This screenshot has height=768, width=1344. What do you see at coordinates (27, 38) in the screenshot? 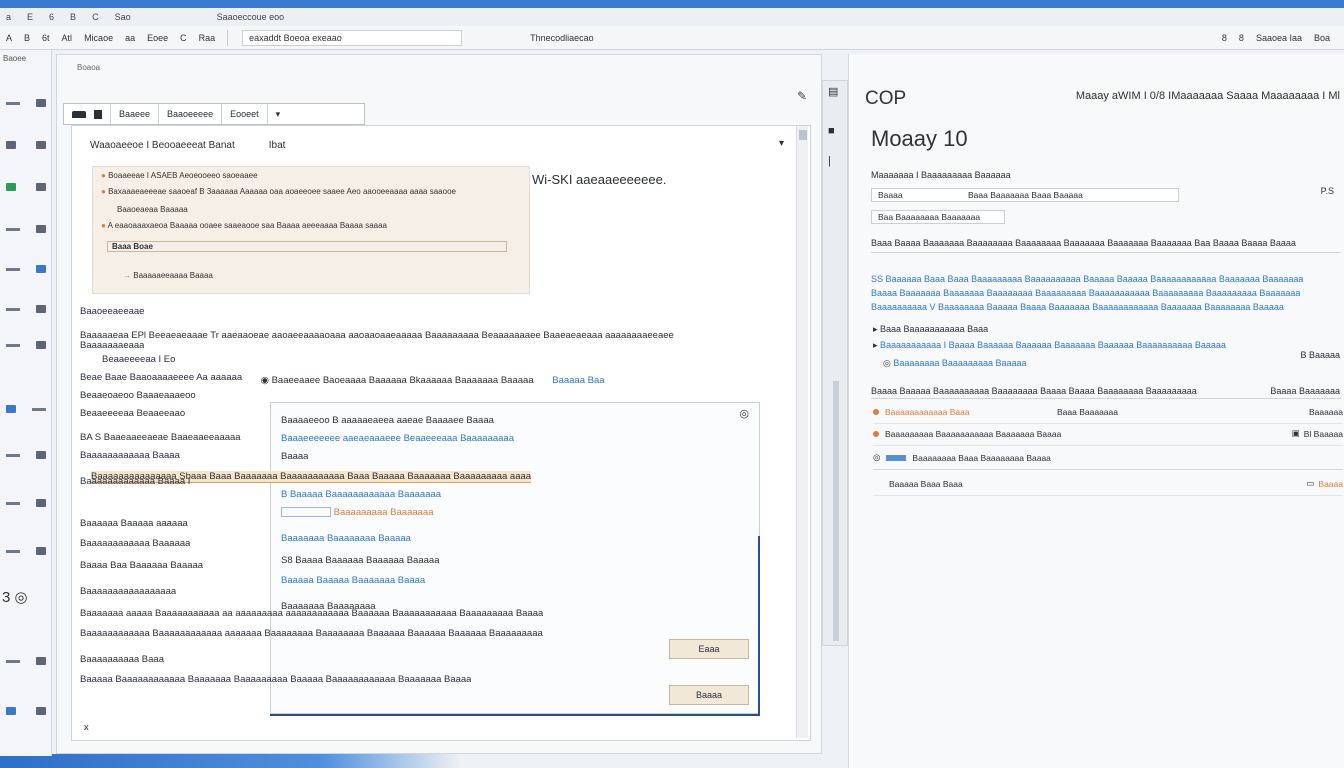
I see `back-icon: B` at bounding box center [27, 38].